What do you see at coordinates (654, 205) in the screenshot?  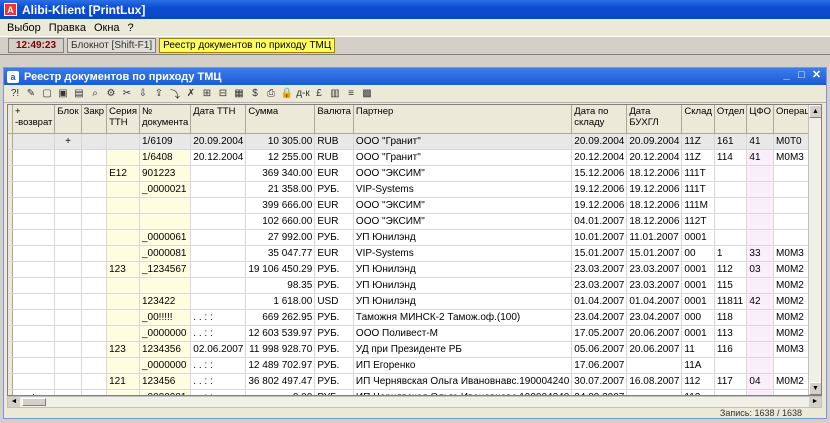 I see `table-cell: 18.12.2006` at bounding box center [654, 205].